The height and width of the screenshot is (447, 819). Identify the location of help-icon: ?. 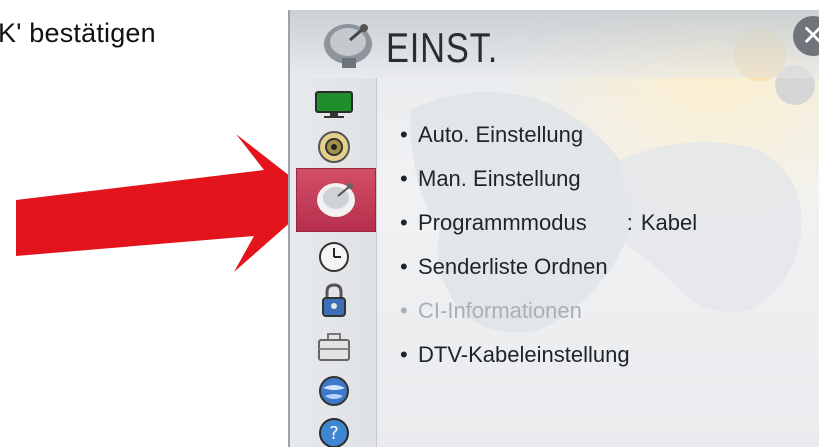
(334, 432).